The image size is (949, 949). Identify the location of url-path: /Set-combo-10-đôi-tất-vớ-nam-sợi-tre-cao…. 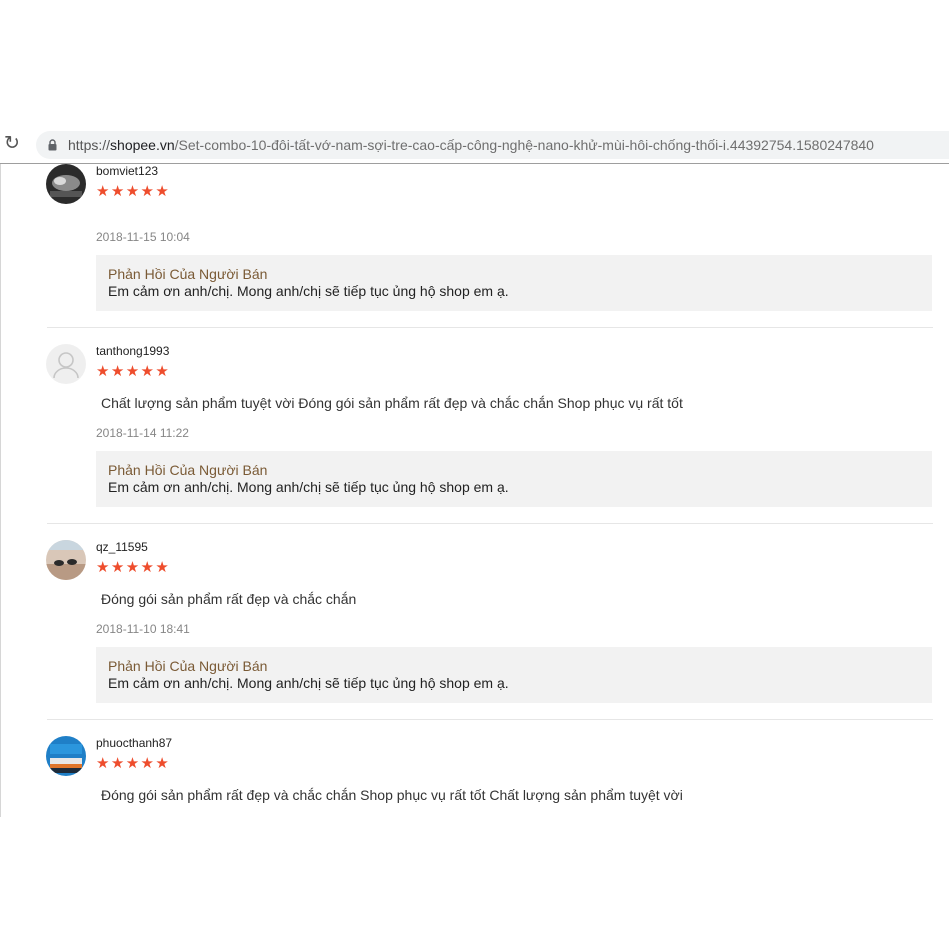
(524, 145).